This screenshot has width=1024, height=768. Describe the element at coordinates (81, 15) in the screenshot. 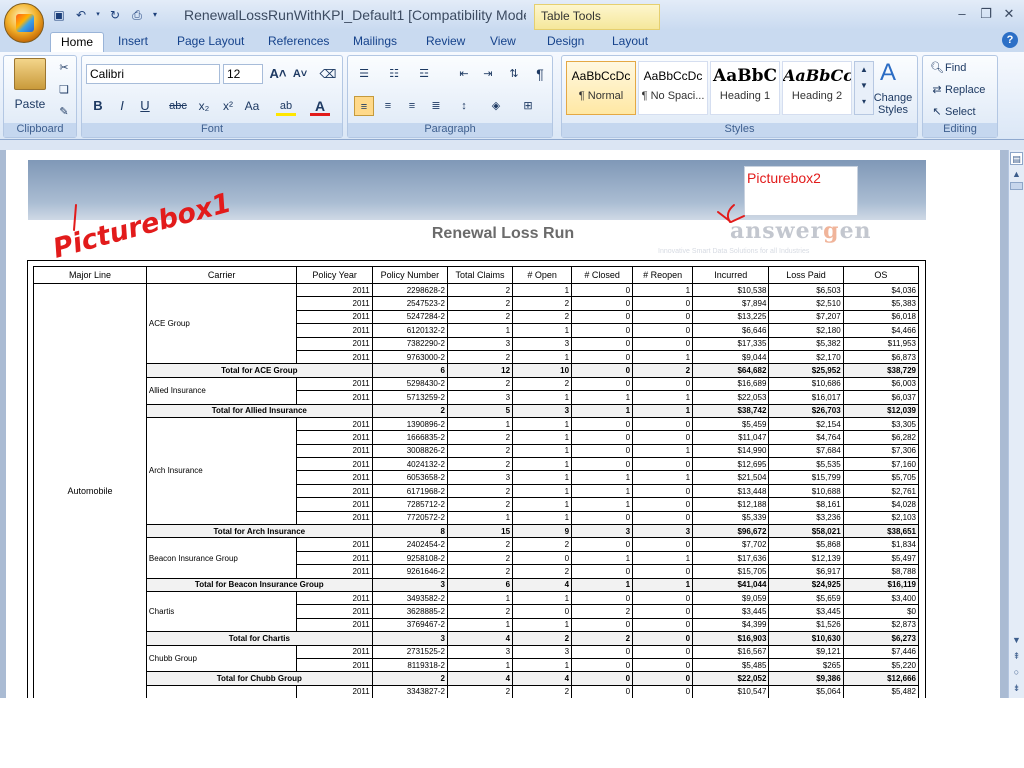

I see `undo-icon: ↶` at that location.